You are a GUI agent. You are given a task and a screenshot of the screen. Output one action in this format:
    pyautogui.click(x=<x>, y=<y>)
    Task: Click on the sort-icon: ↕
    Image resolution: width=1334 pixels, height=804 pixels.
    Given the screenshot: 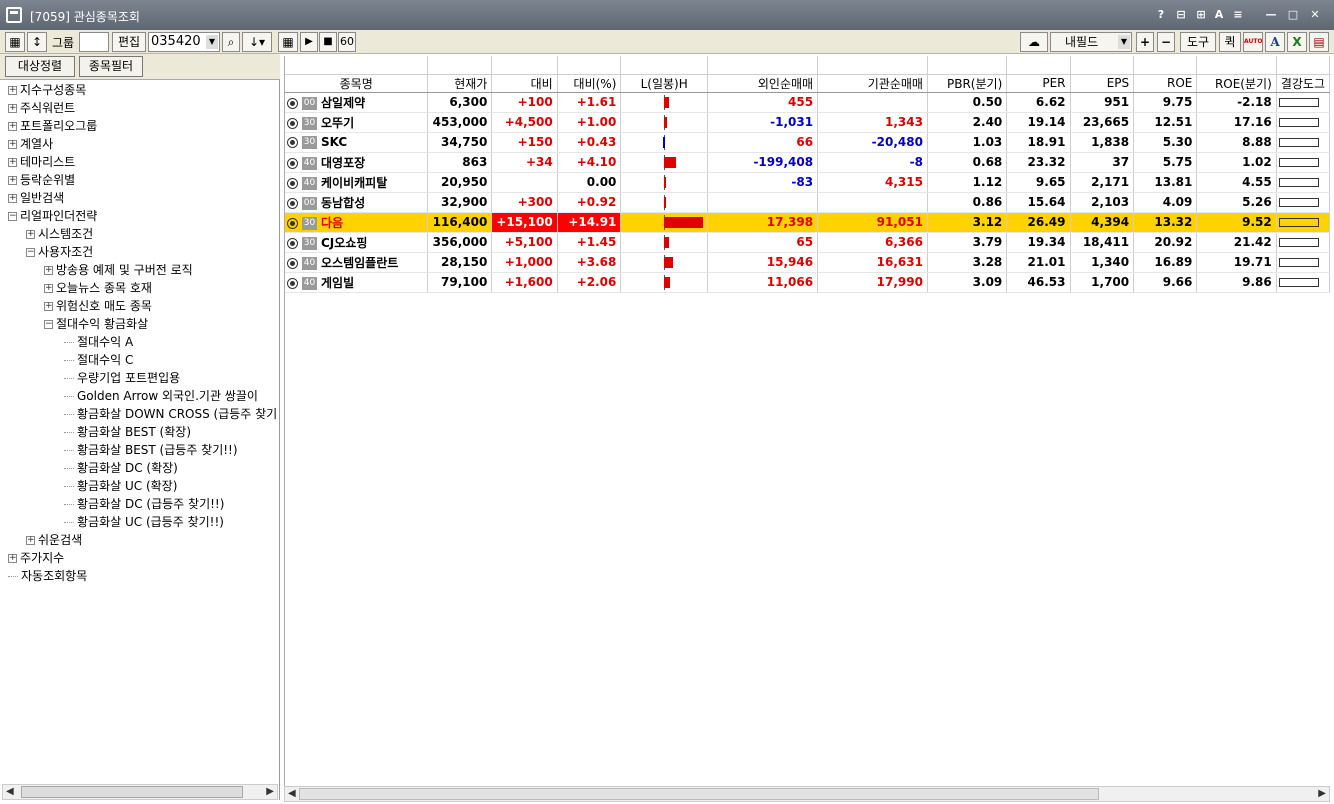 What is the action you would take?
    pyautogui.click(x=37, y=42)
    